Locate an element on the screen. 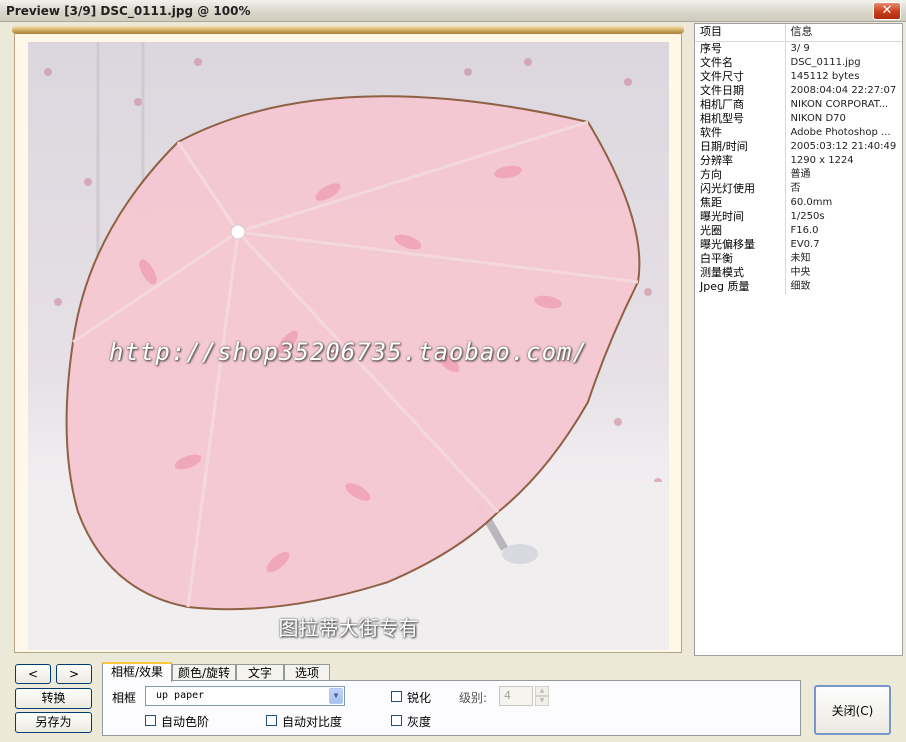 The width and height of the screenshot is (906, 742). info-header-row: 项目 信息 is located at coordinates (798, 33).